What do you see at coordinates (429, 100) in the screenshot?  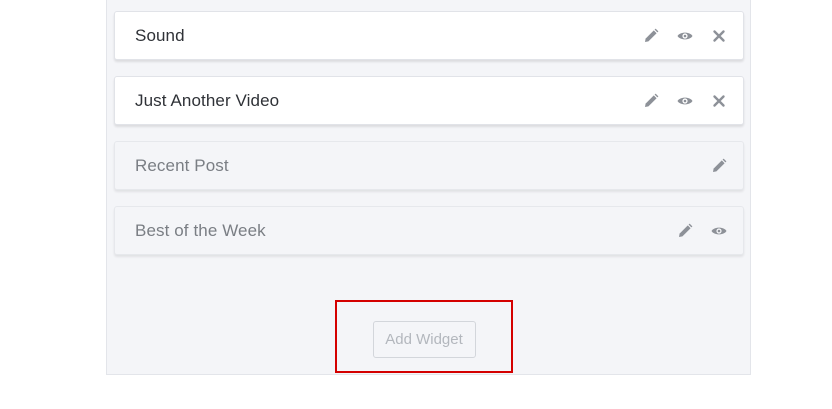 I see `widget-item-just-another-video: Just Another Video` at bounding box center [429, 100].